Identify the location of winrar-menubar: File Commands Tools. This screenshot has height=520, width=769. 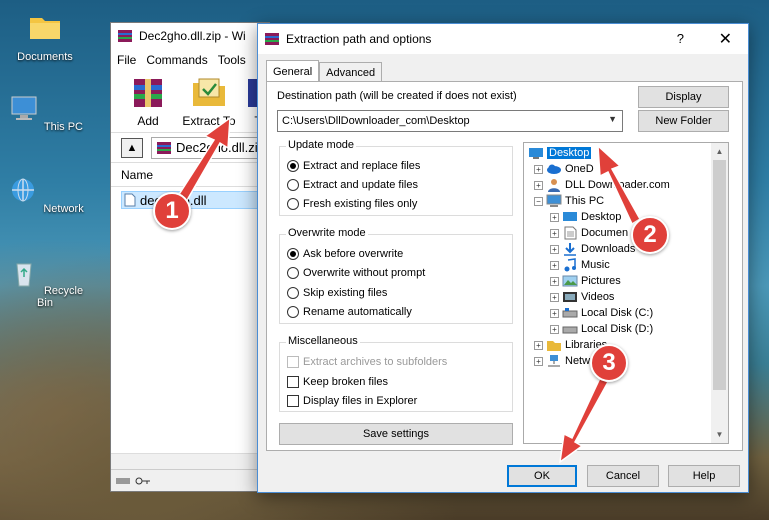
(190, 60).